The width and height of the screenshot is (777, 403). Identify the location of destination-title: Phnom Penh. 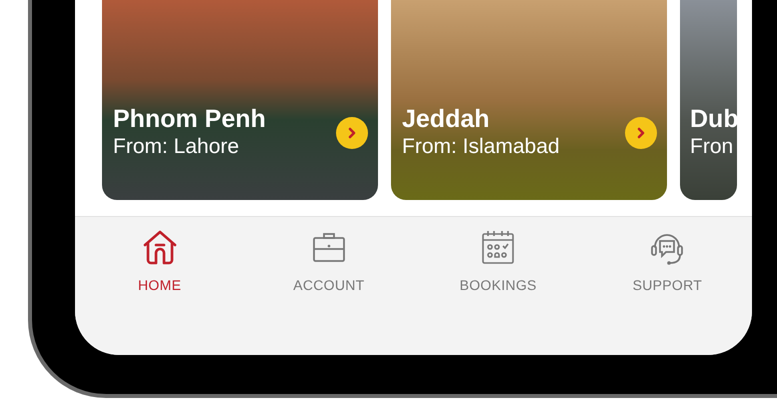
(189, 119).